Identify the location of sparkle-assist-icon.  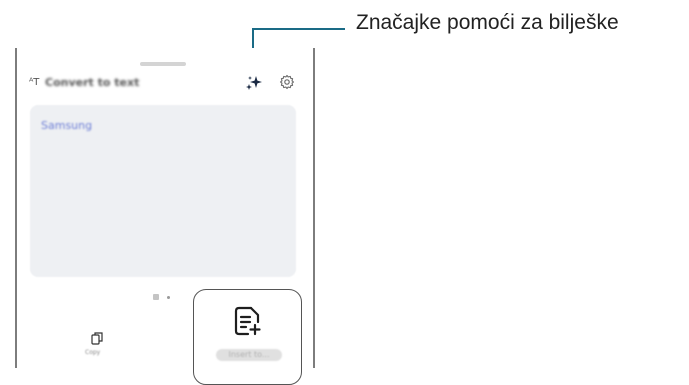
(254, 83).